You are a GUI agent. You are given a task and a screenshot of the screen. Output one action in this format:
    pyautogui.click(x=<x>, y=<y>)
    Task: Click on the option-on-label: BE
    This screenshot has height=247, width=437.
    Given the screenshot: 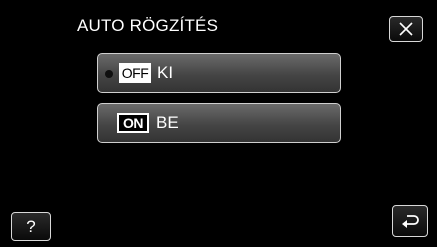 What is the action you would take?
    pyautogui.click(x=167, y=122)
    